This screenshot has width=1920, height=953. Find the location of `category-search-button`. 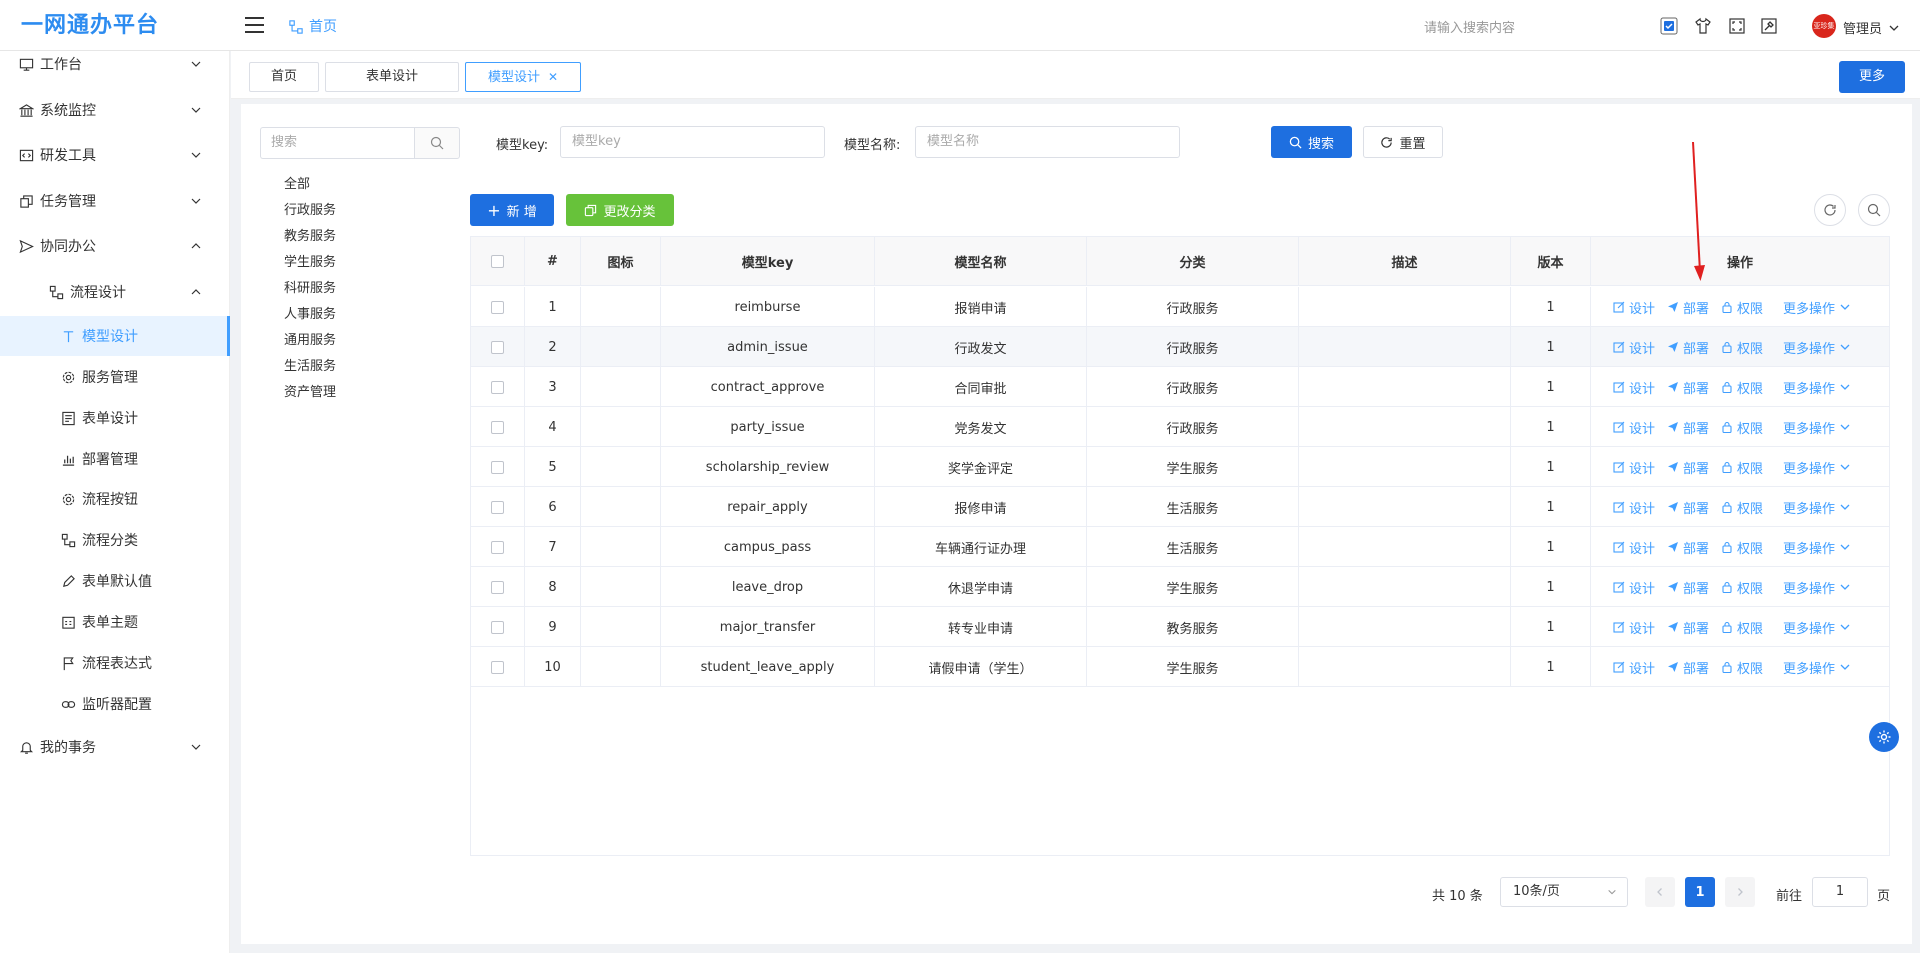

category-search-button is located at coordinates (437, 143).